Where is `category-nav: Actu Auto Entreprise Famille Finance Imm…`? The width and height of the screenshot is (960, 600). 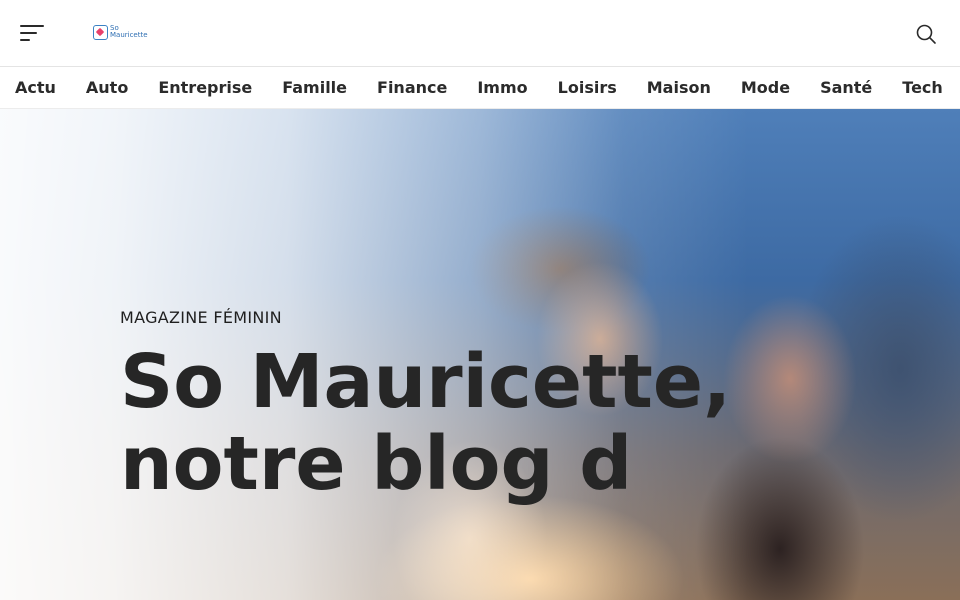
category-nav: Actu Auto Entreprise Famille Finance Imm… is located at coordinates (480, 88).